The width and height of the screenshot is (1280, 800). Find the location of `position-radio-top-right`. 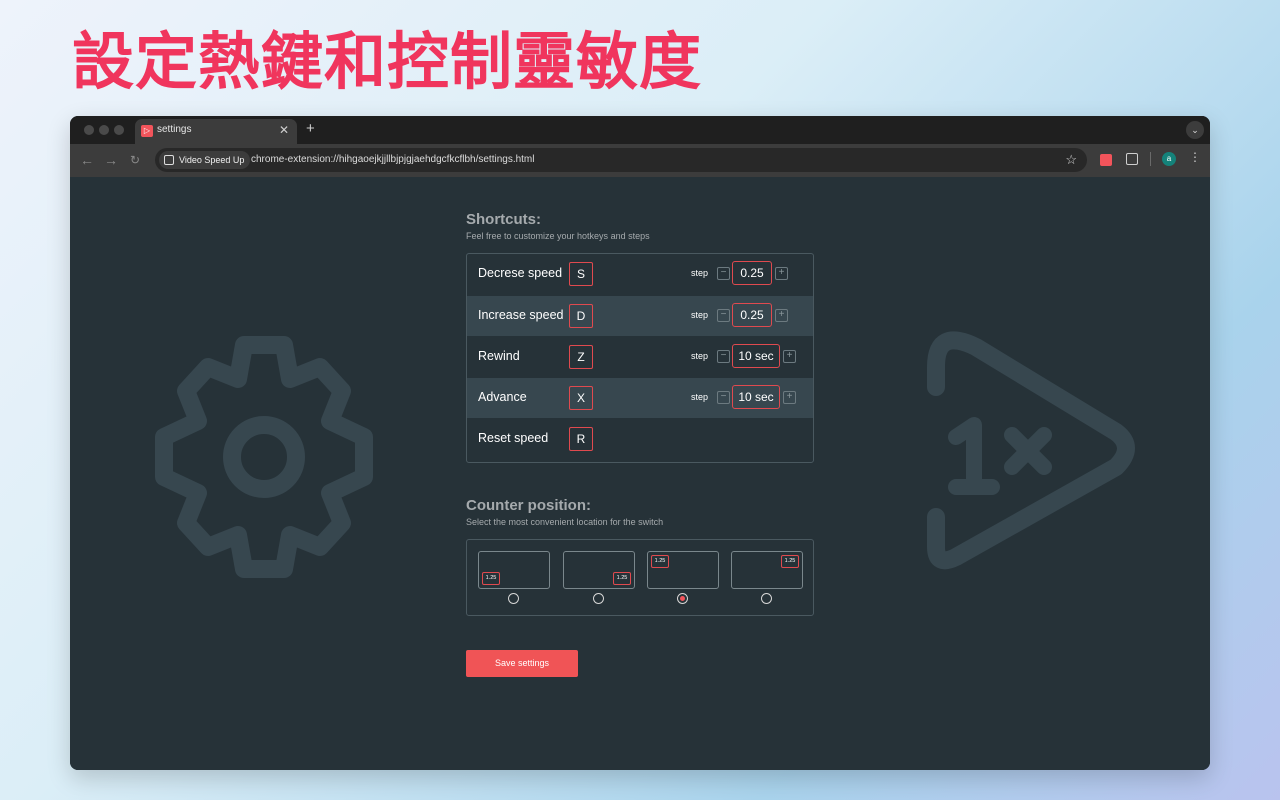

position-radio-top-right is located at coordinates (766, 598).